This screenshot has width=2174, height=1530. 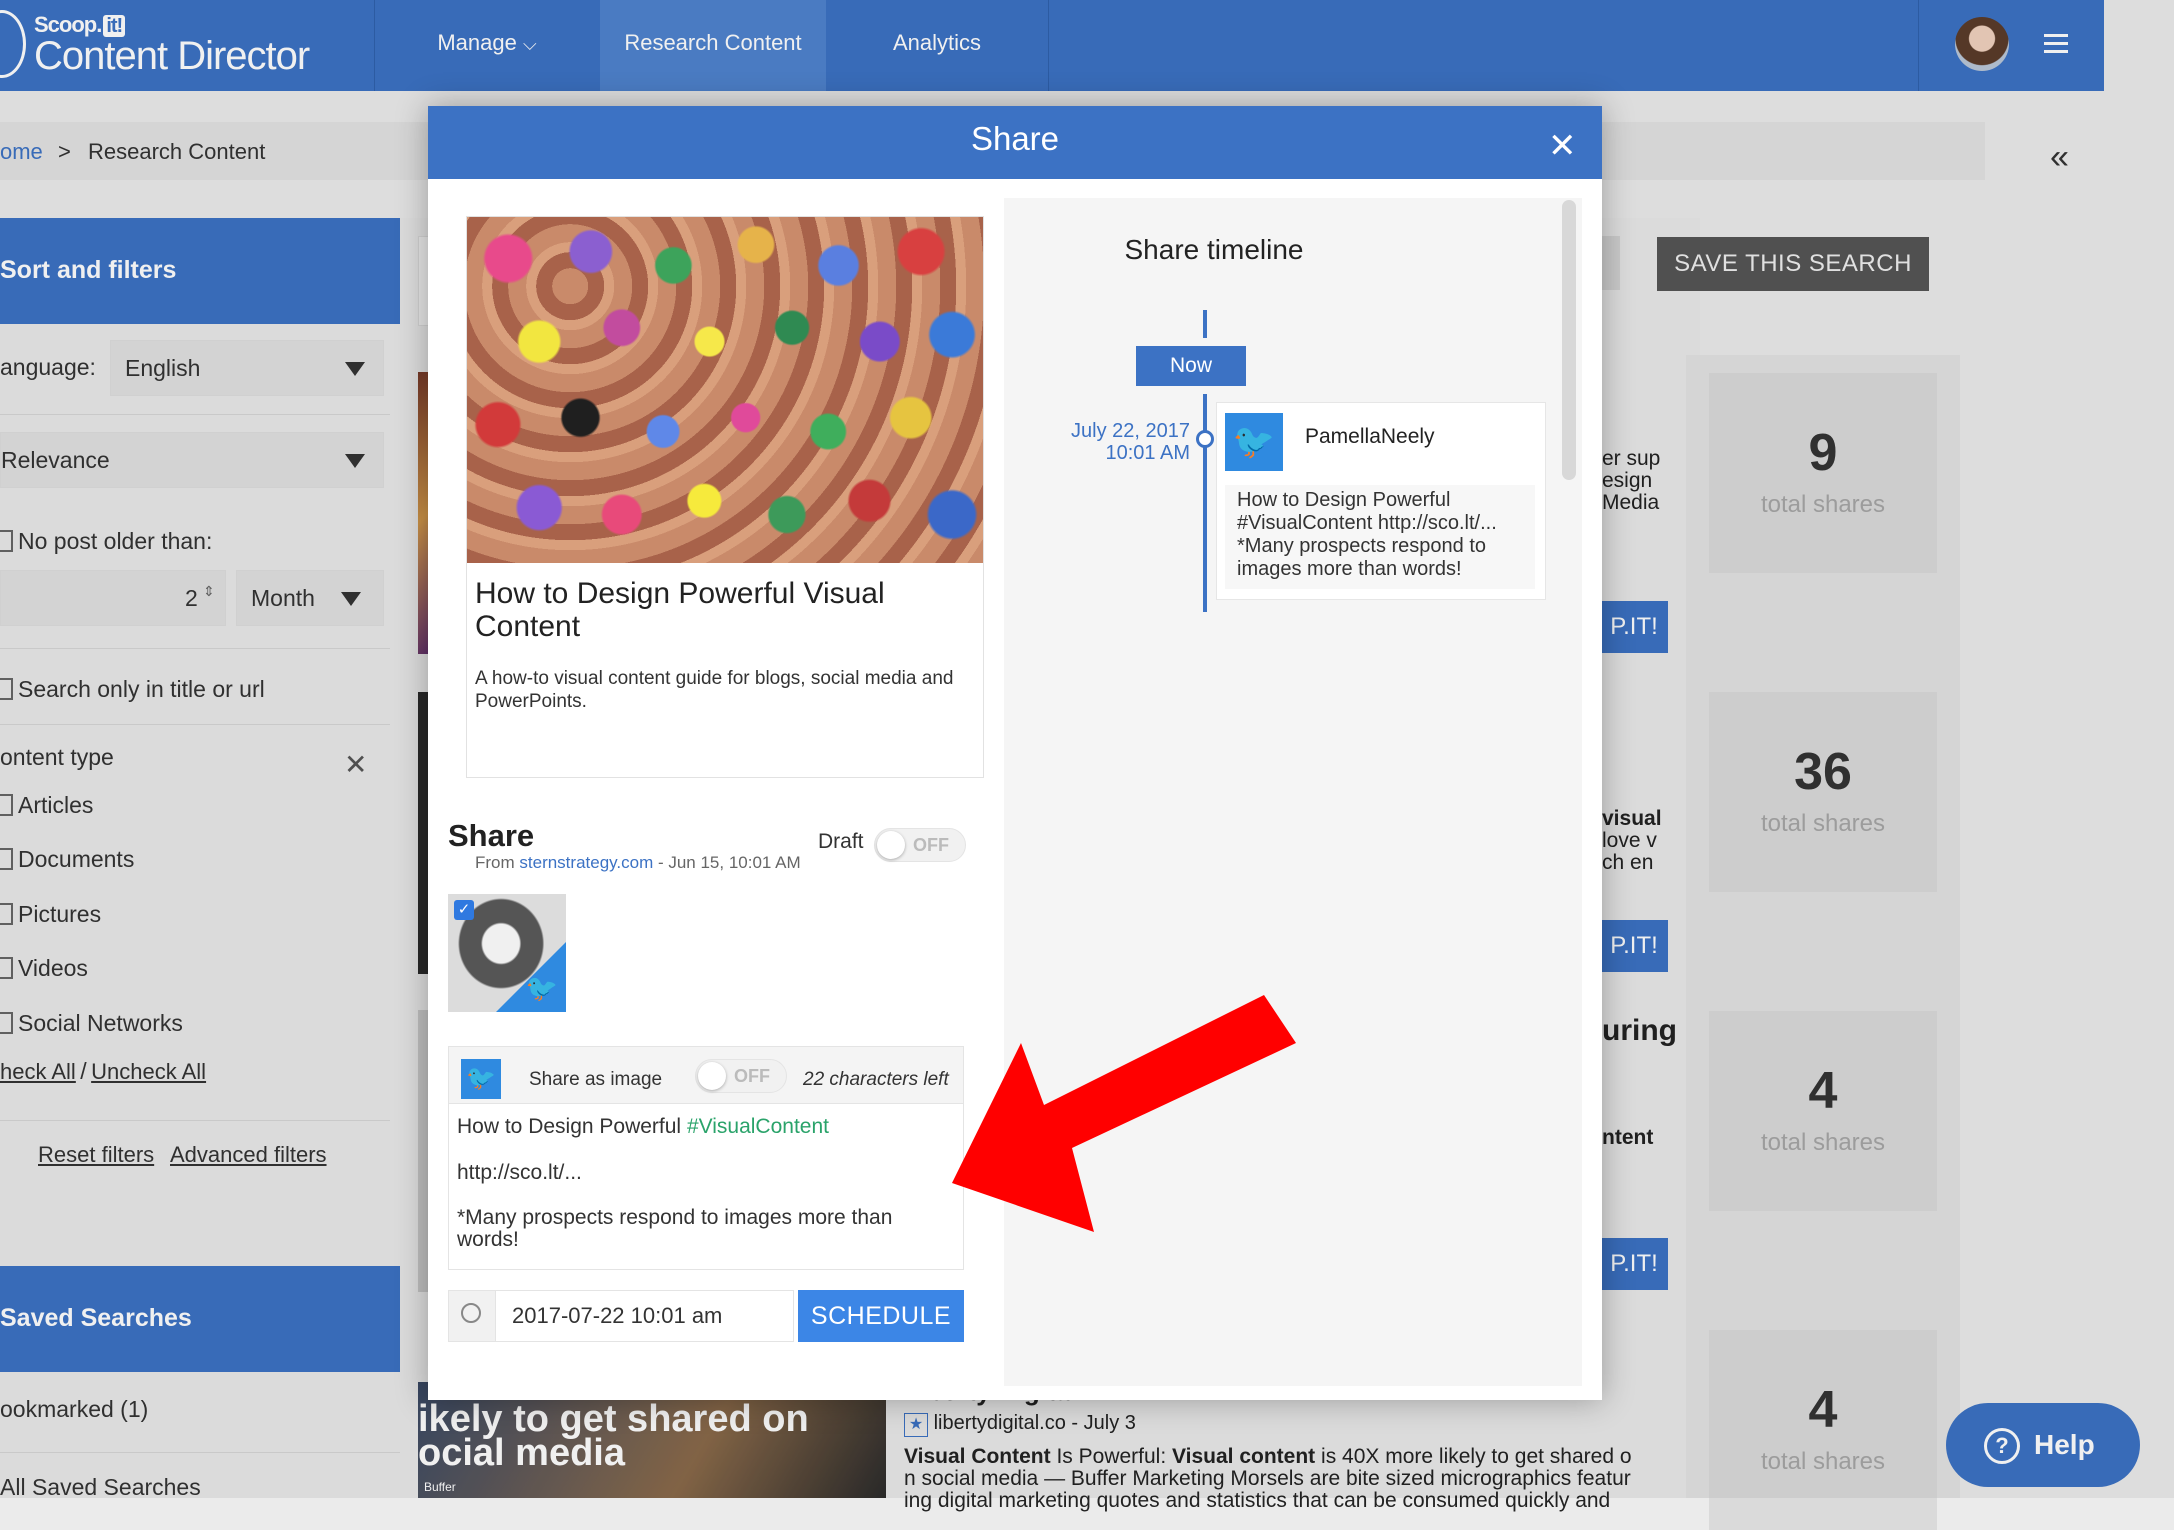 What do you see at coordinates (491, 835) in the screenshot?
I see `share-heading: Share` at bounding box center [491, 835].